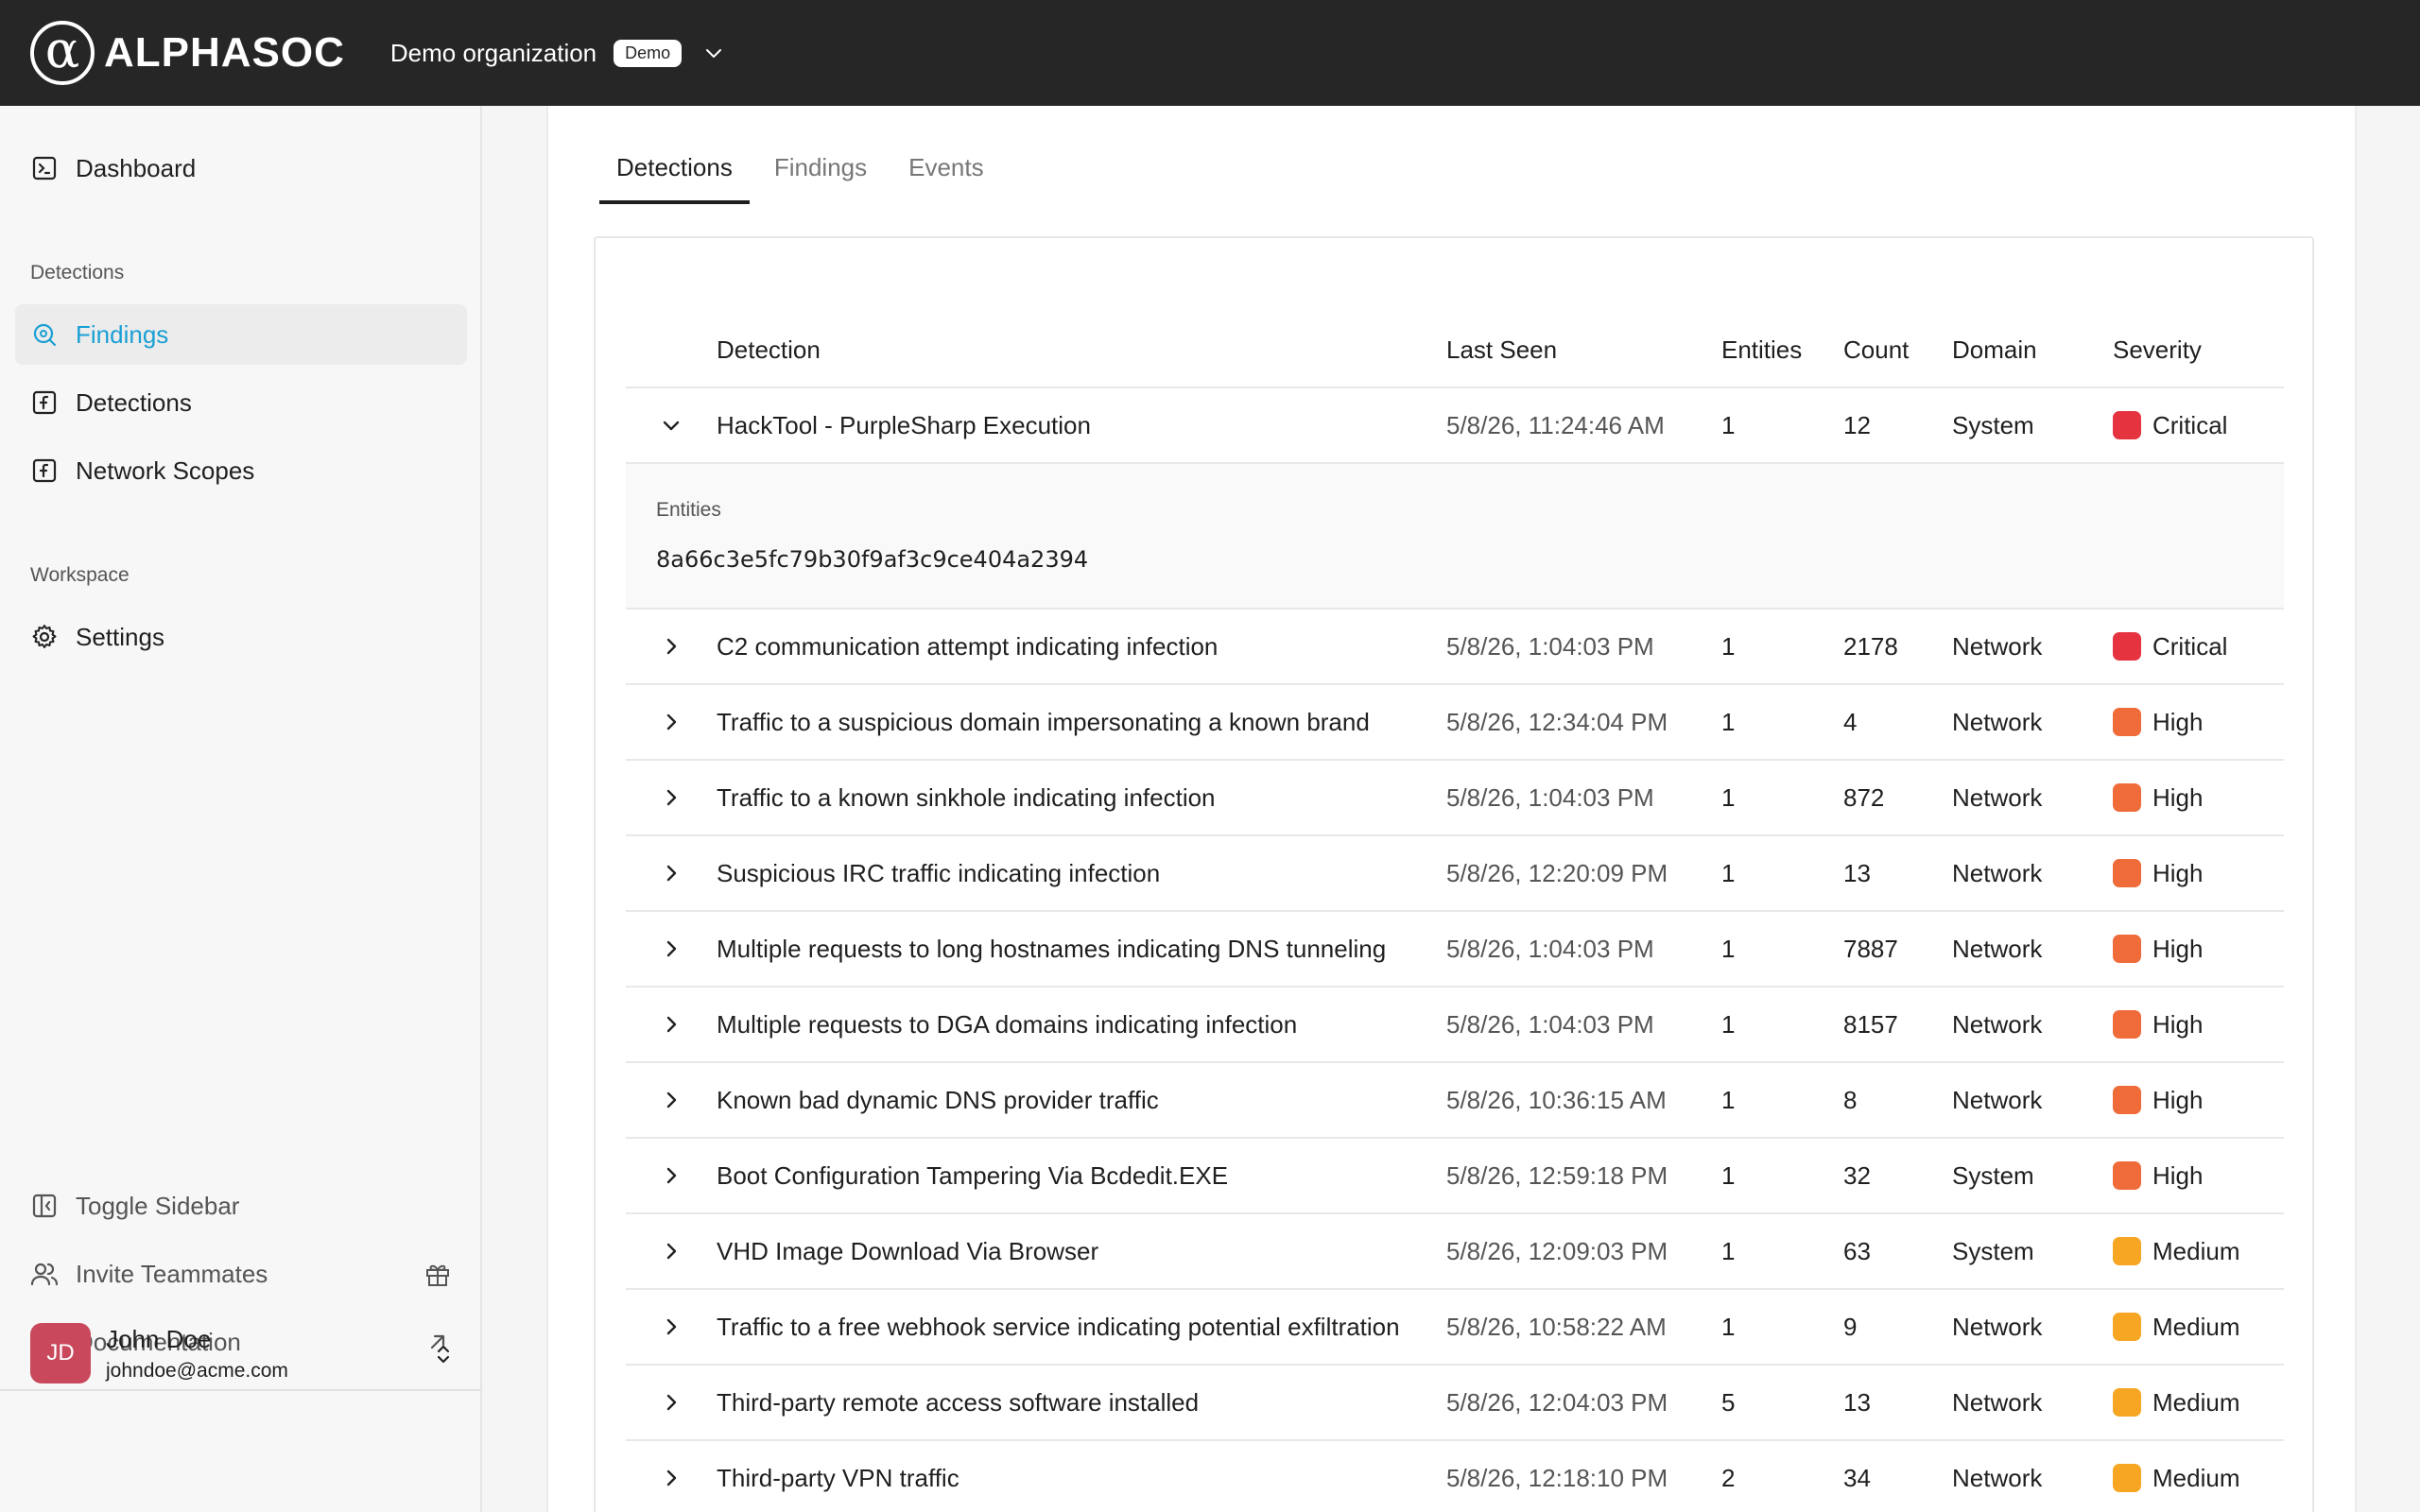 The image size is (2420, 1512). Describe the element at coordinates (1082, 1476) in the screenshot. I see `detection-name: Third-party VPN traffic` at that location.